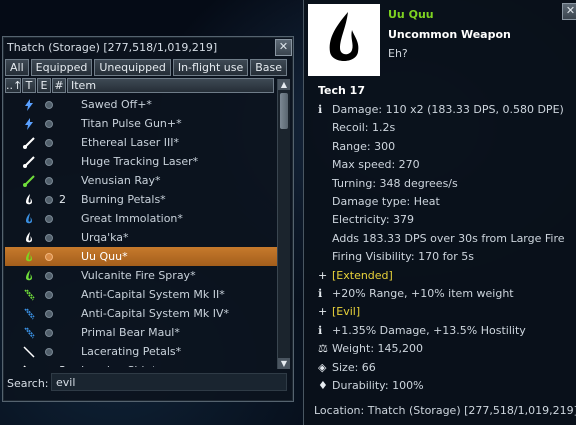 This screenshot has width=576, height=425. I want to click on item-row: Great Immolation*, so click(141, 218).